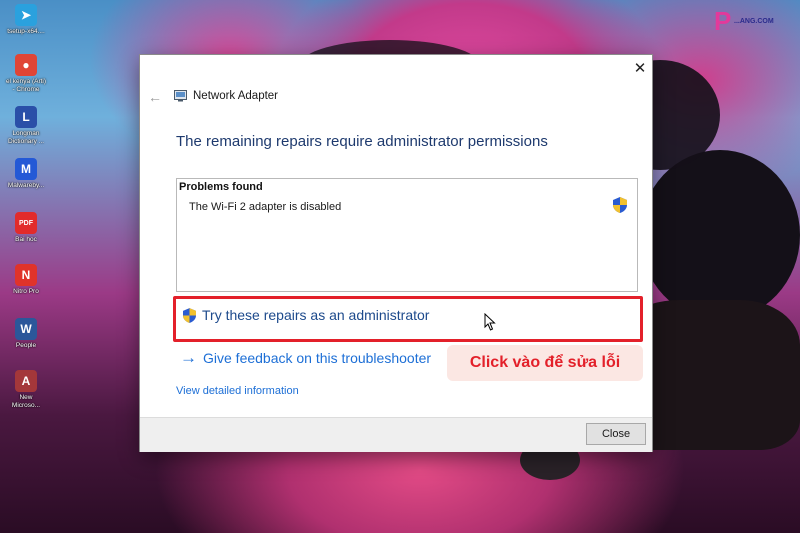  Describe the element at coordinates (26, 169) in the screenshot. I see `malwarebytes-icon: M` at that location.